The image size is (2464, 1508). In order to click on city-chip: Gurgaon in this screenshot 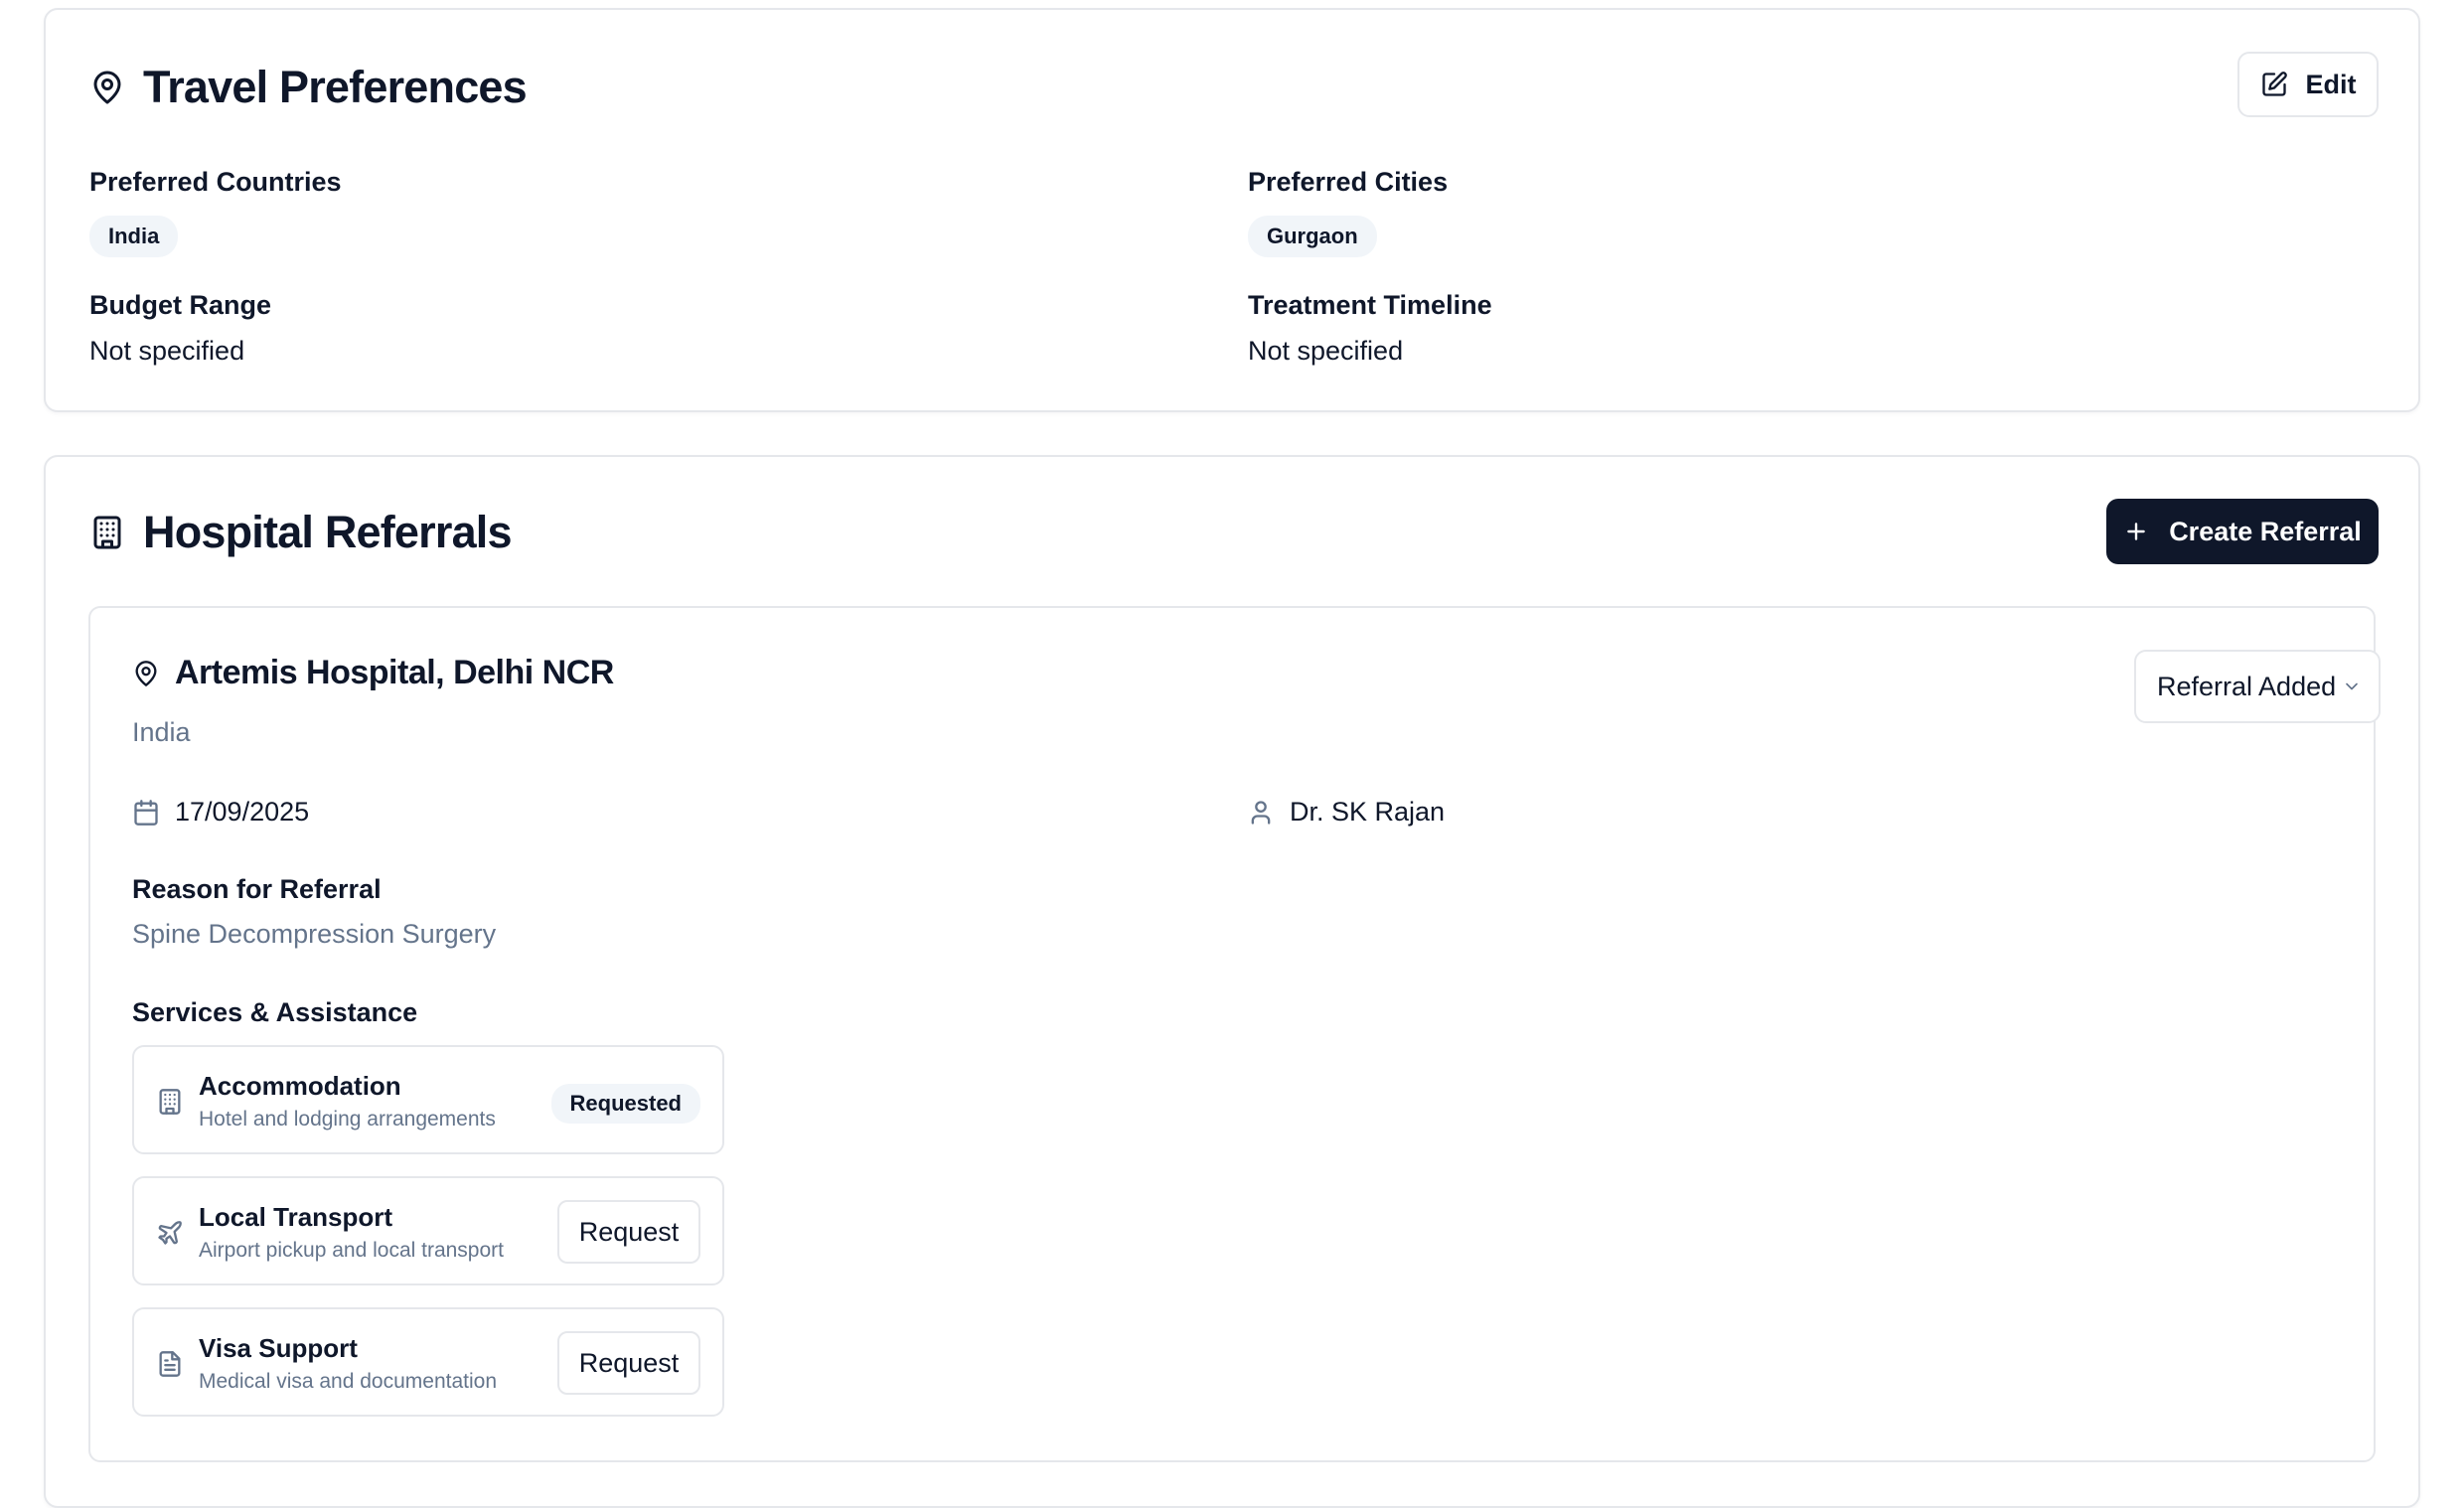, I will do `click(1312, 236)`.